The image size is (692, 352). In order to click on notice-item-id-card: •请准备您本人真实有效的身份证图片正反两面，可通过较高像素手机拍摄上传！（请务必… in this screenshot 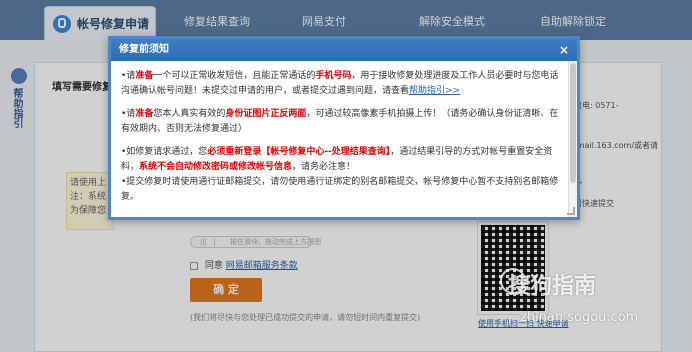, I will do `click(343, 122)`.